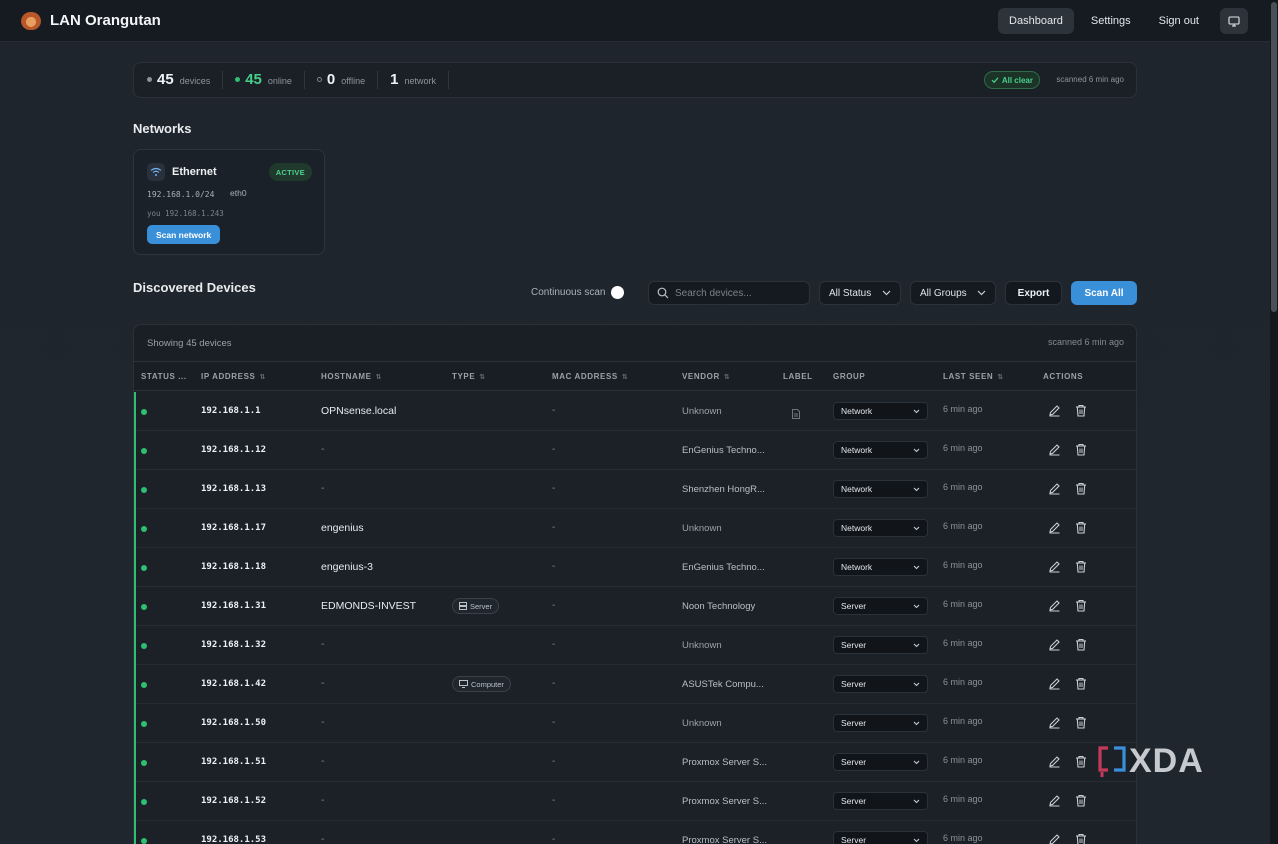 Image resolution: width=1278 pixels, height=844 pixels. Describe the element at coordinates (798, 376) in the screenshot. I see `col-label-label: LABEL` at that location.